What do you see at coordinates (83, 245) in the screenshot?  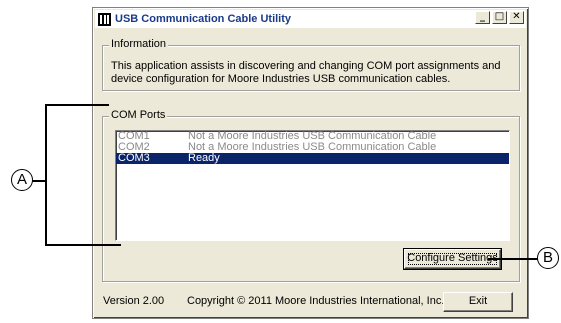 I see `callout-a-bracket-bottom` at bounding box center [83, 245].